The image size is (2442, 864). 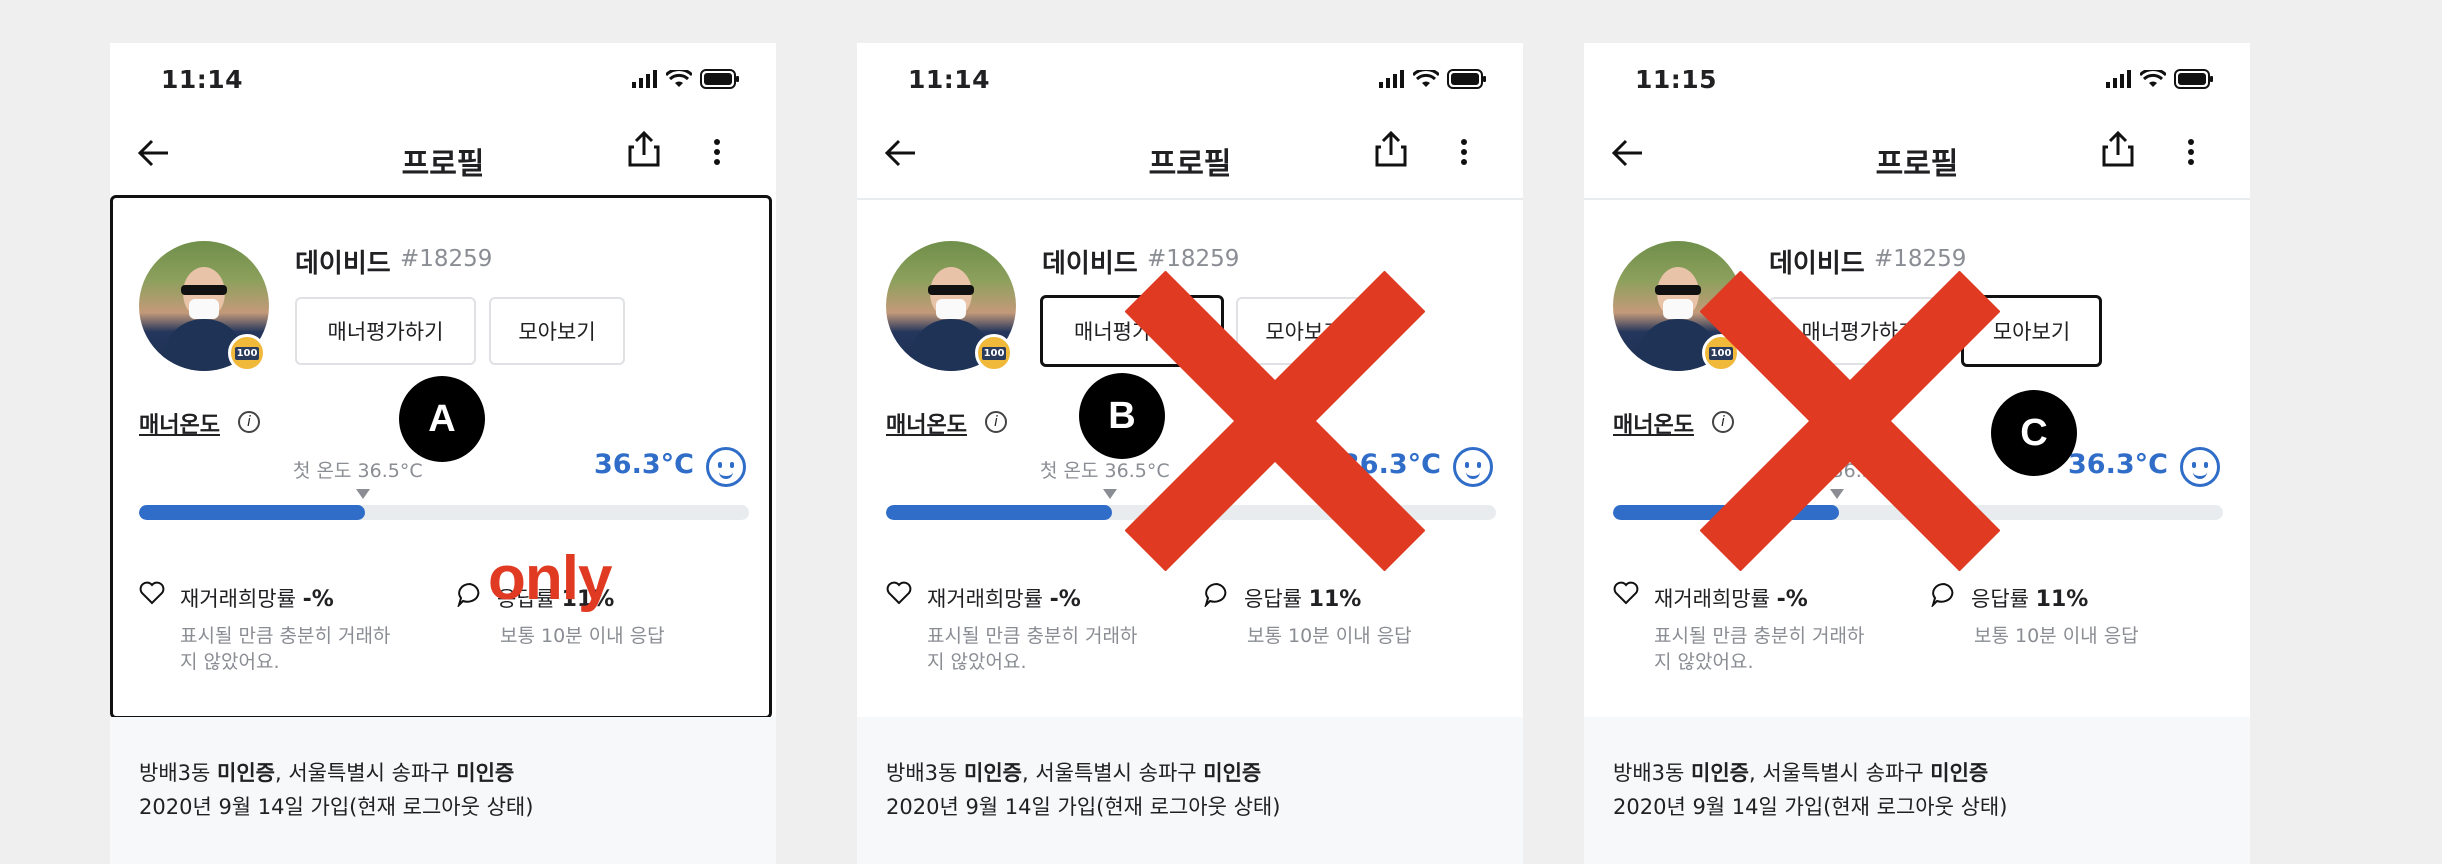 I want to click on only-annotation: only, so click(x=550, y=578).